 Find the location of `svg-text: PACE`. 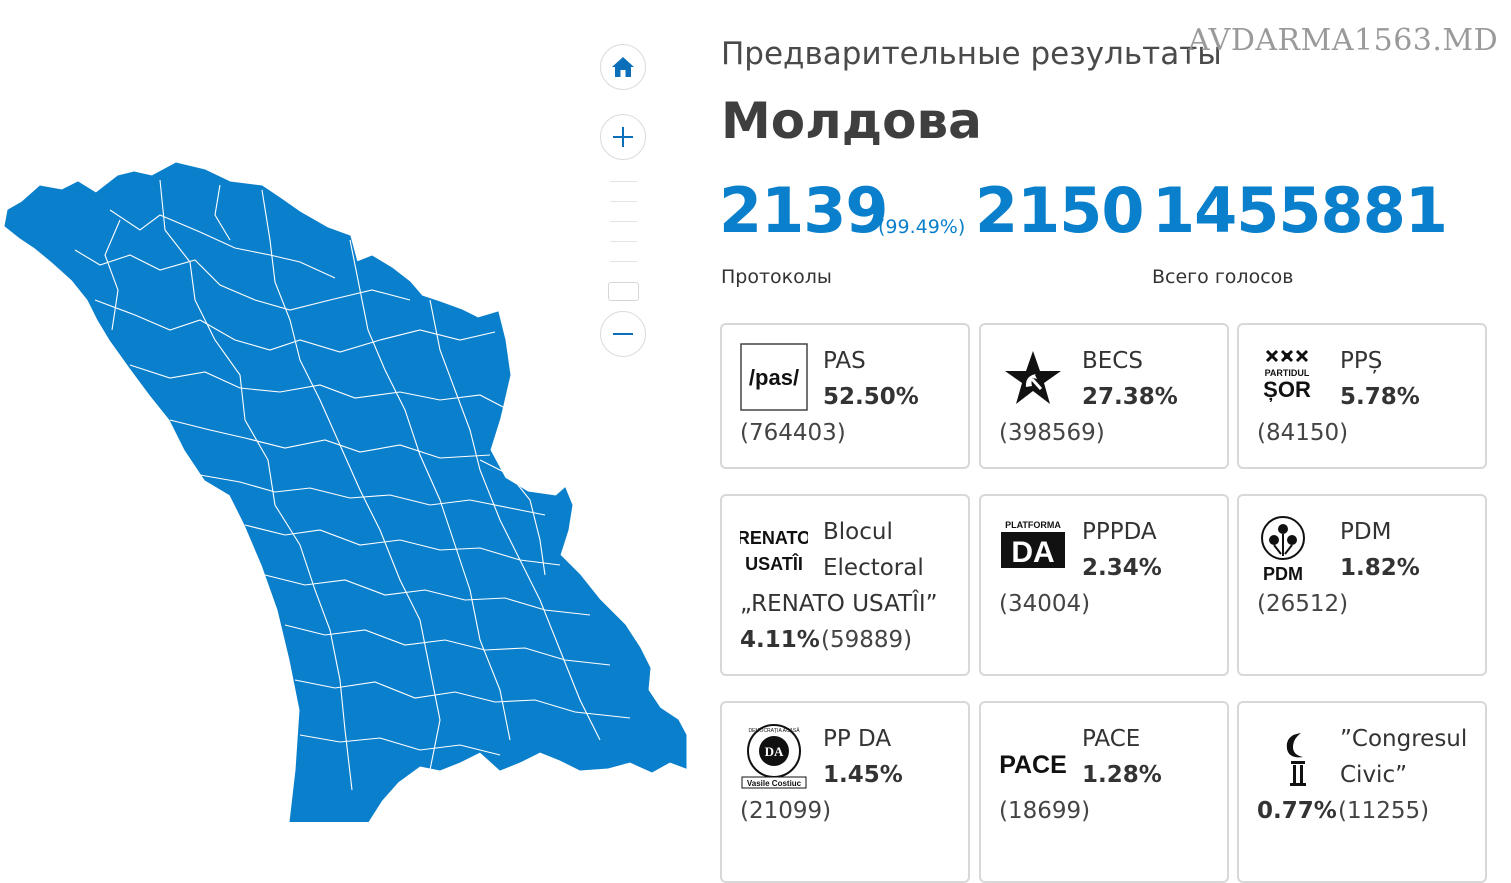

svg-text: PACE is located at coordinates (1033, 765).